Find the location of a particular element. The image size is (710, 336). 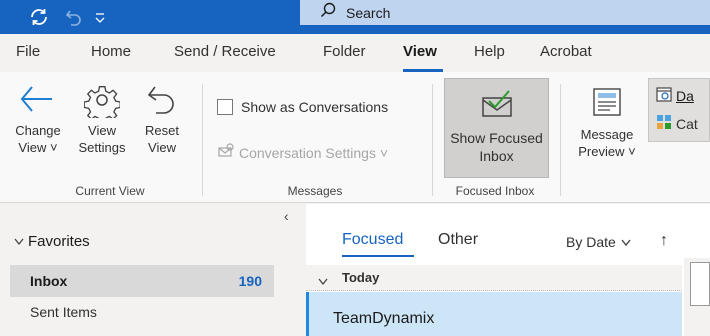

sort-by-date-button: By Date is located at coordinates (598, 242).